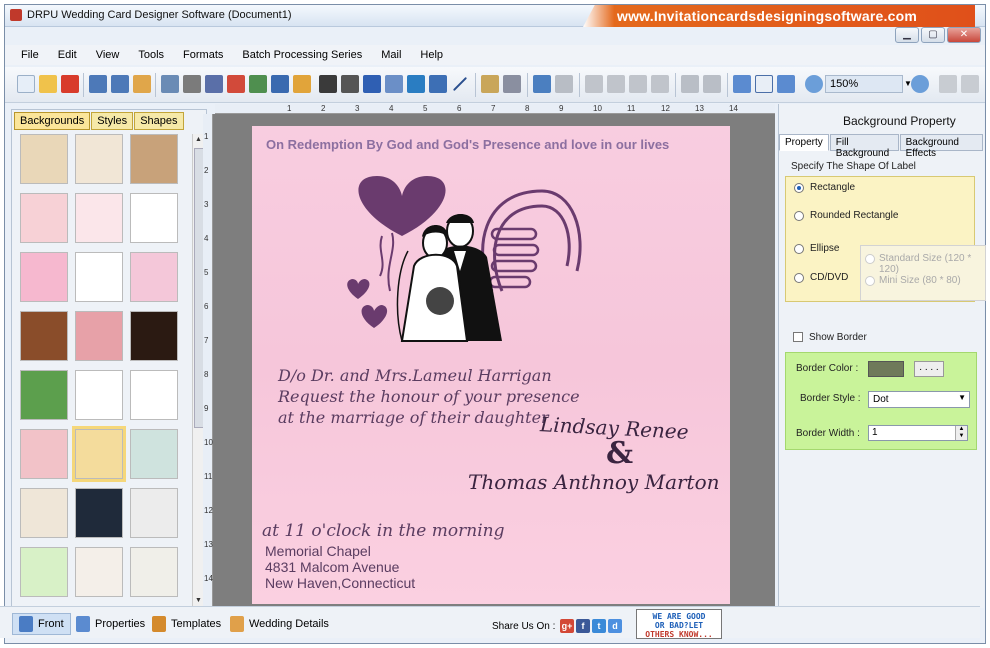 The height and width of the screenshot is (648, 990). Describe the element at coordinates (941, 146) in the screenshot. I see `tab-background-effects: Background Effects` at that location.